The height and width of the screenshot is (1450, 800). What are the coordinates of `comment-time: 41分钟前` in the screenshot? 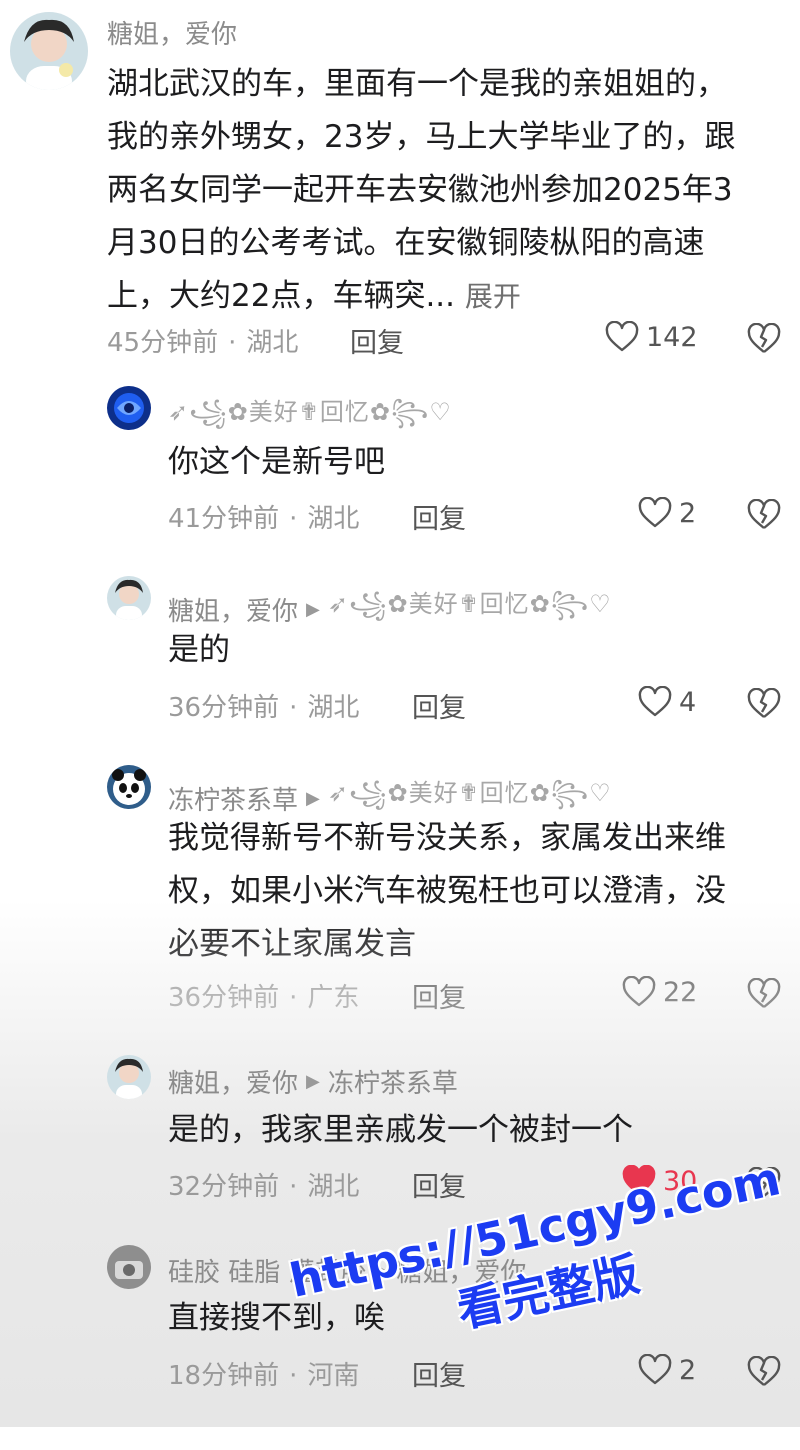 It's located at (224, 519).